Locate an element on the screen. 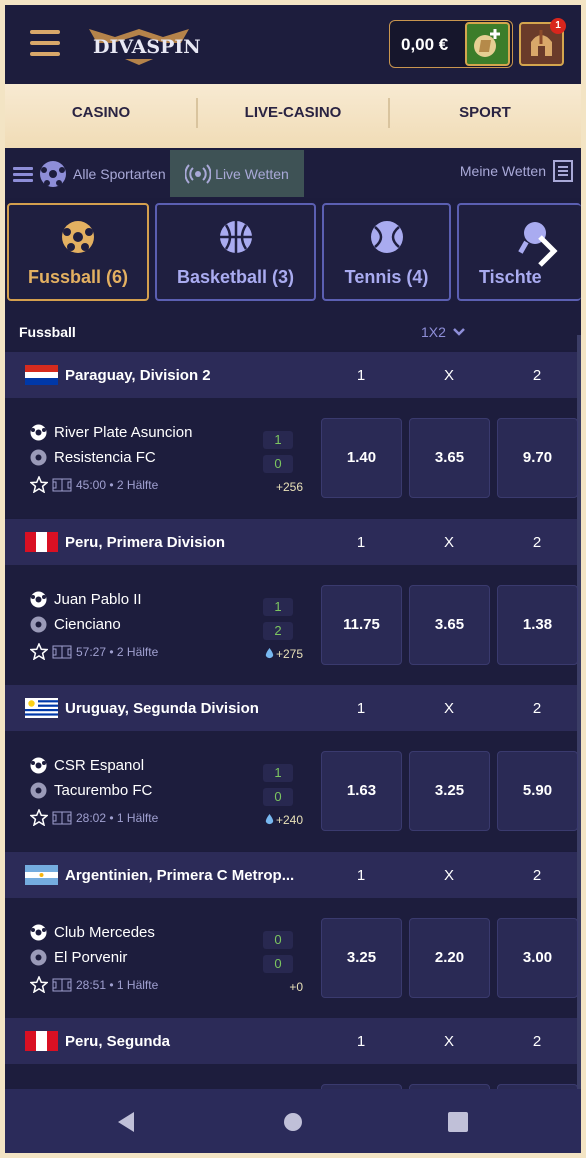 This screenshot has width=586, height=1158. odd-button-1: 1.40 is located at coordinates (361, 458).